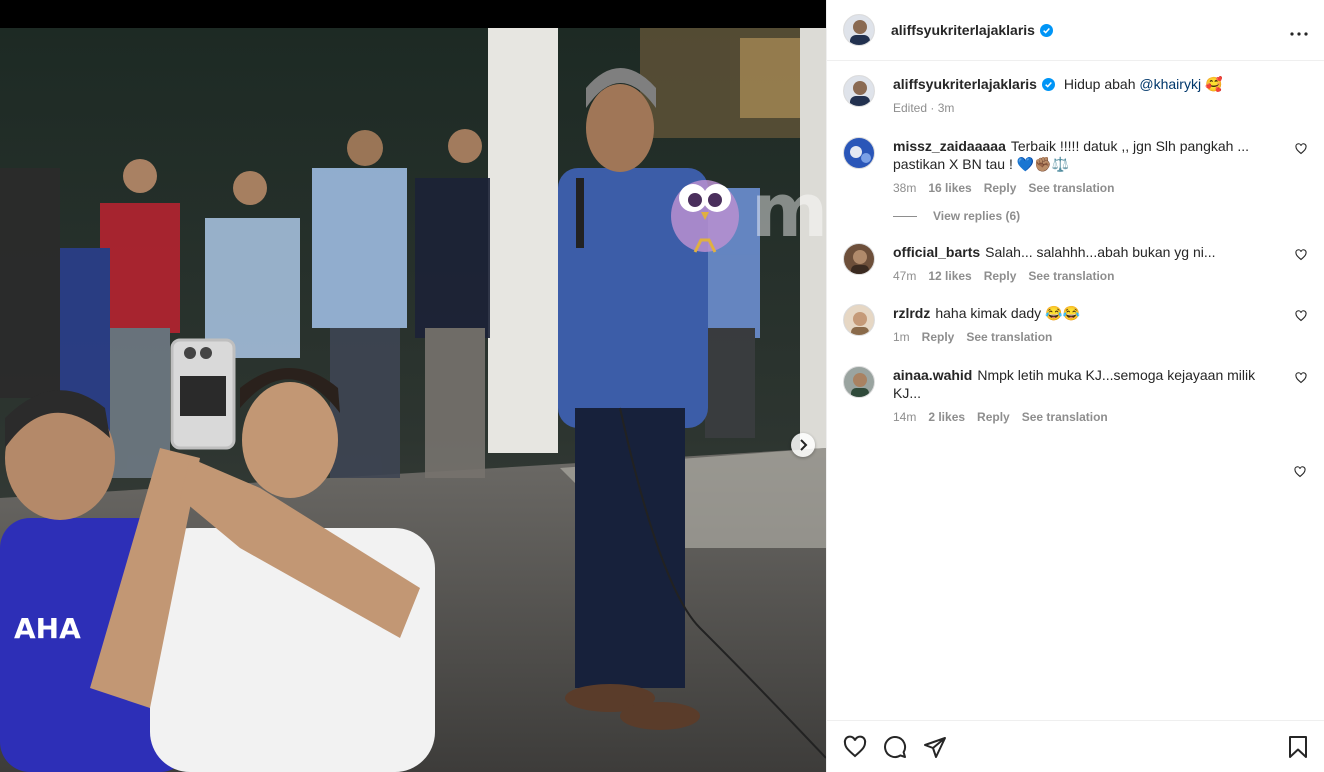 The height and width of the screenshot is (772, 1324). What do you see at coordinates (1213, 84) in the screenshot?
I see `caption-emoji: 🥰` at bounding box center [1213, 84].